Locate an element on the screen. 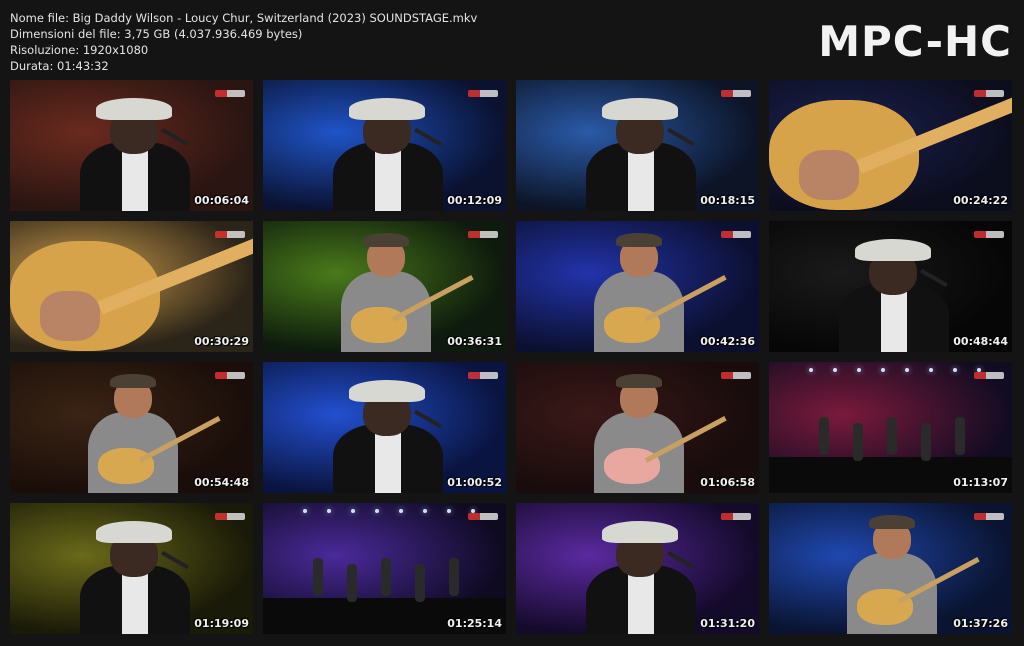 Image resolution: width=1024 pixels, height=646 pixels. timestamp-label: 01:13:07 is located at coordinates (980, 482).